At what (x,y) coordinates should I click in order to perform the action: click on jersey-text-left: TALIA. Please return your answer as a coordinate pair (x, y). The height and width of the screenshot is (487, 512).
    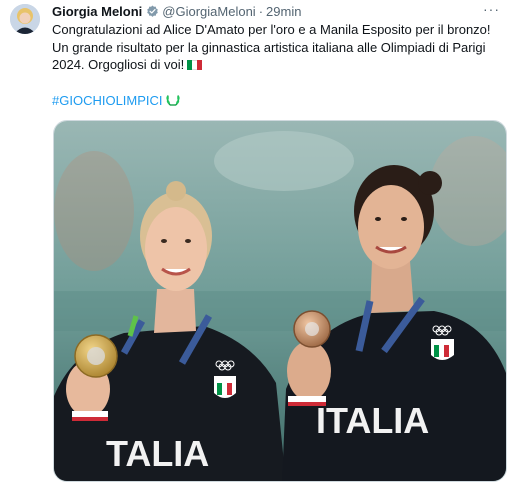
    Looking at the image, I should click on (157, 453).